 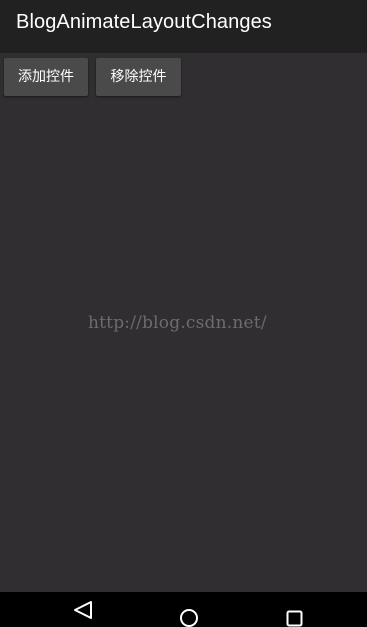 I want to click on remove-widget-button: 移除控件, so click(x=138, y=77).